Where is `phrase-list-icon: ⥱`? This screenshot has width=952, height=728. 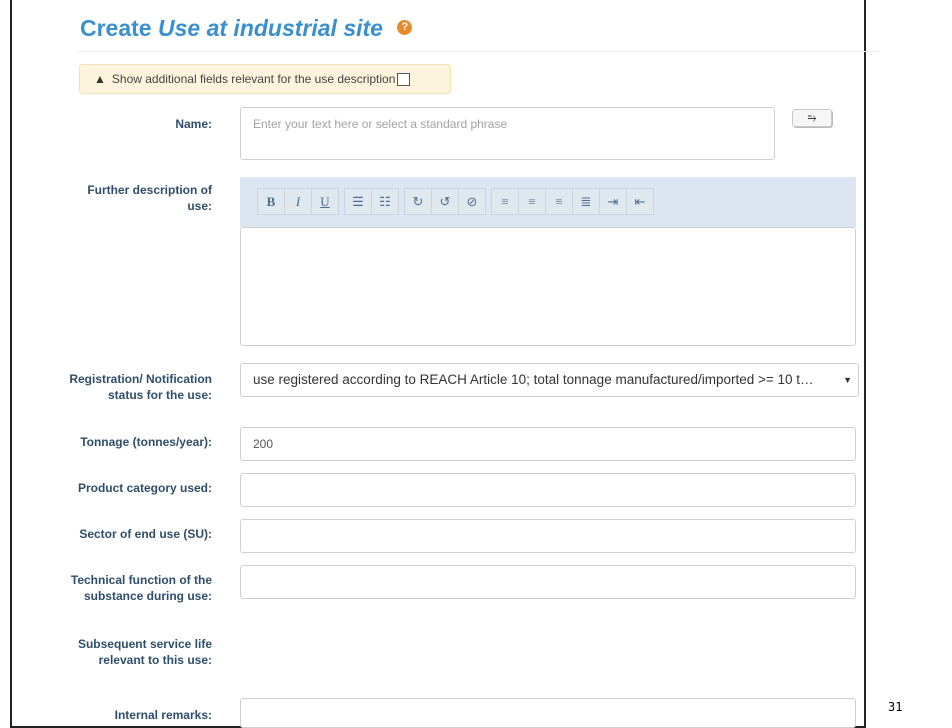
phrase-list-icon: ⥱ is located at coordinates (812, 118).